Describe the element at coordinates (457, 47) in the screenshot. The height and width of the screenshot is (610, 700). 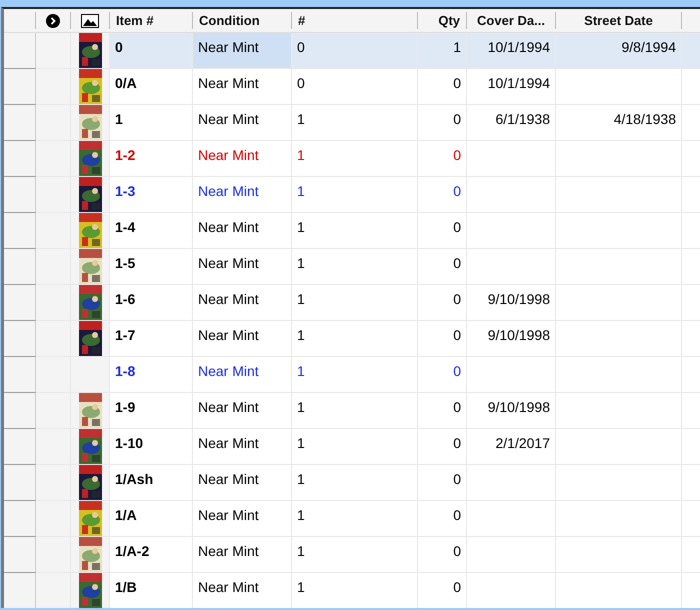
I see `quantity: 1` at that location.